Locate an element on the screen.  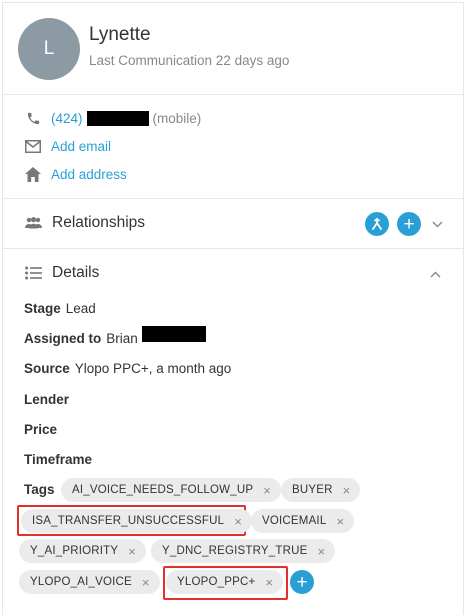
last-communication: Last Communication 22 days ago is located at coordinates (189, 60).